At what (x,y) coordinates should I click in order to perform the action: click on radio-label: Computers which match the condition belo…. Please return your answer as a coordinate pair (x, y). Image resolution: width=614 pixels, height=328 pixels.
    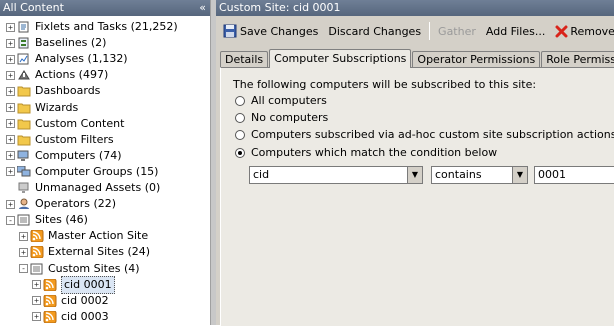
    Looking at the image, I should click on (374, 152).